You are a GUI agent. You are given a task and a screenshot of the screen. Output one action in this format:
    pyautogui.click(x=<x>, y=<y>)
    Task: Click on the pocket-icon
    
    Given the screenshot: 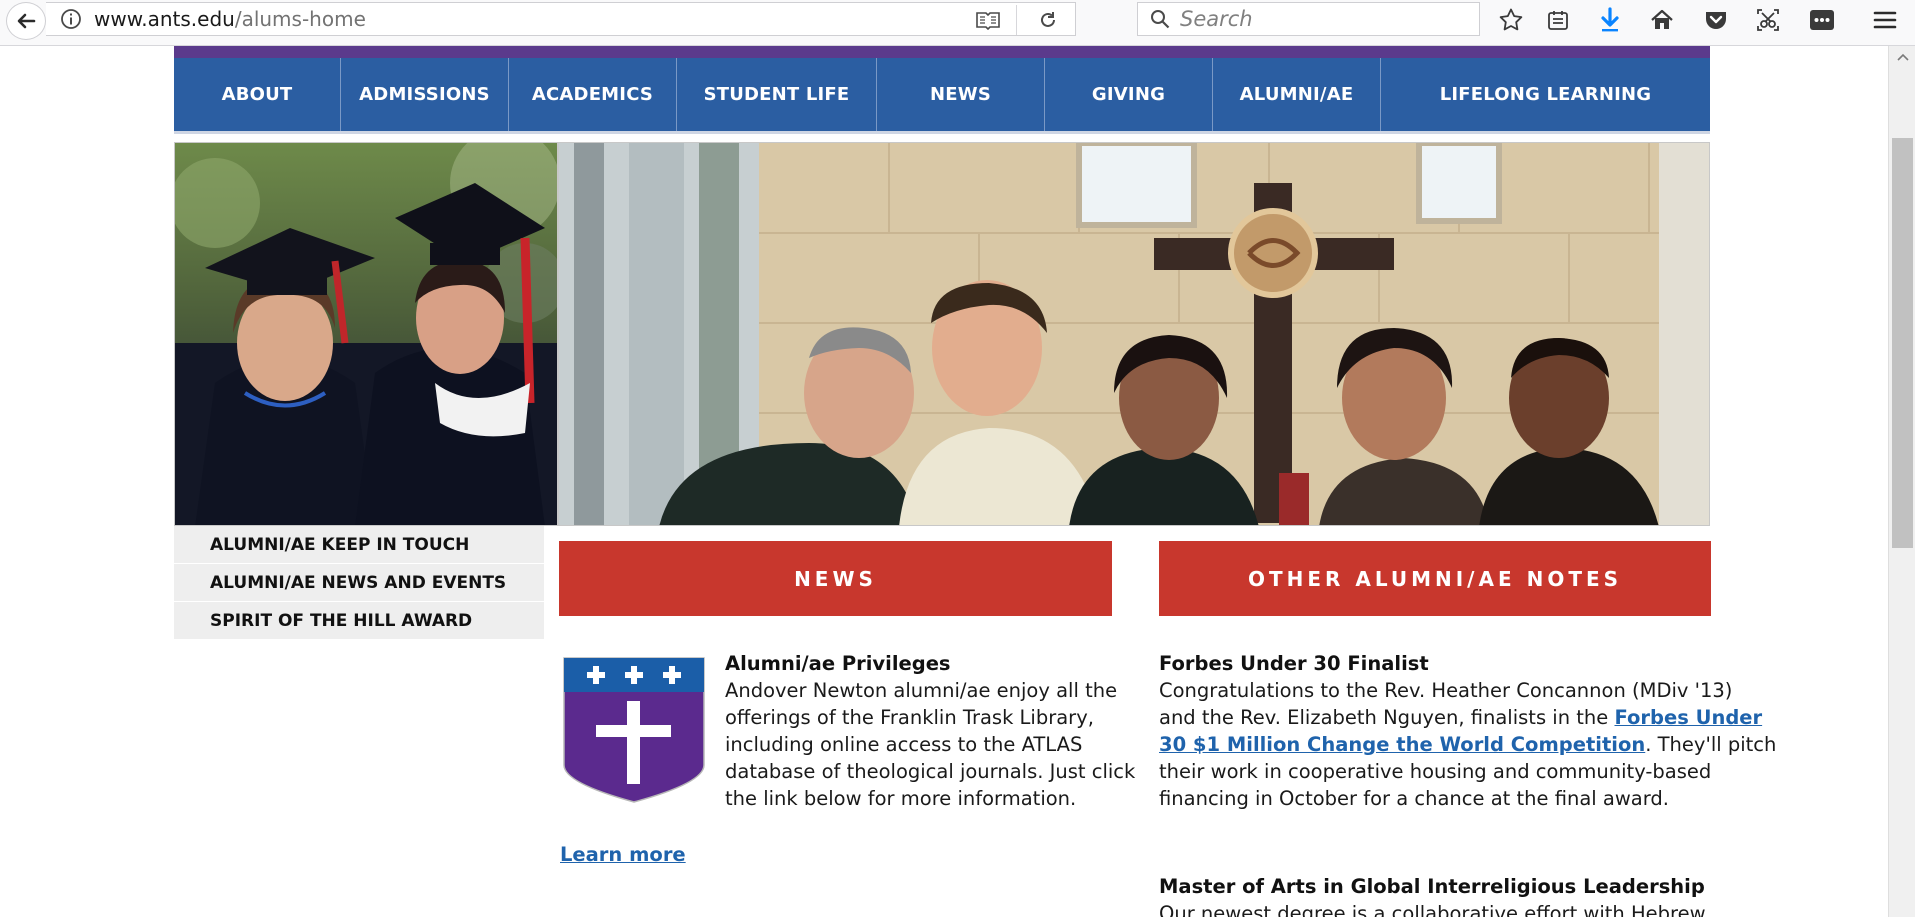 What is the action you would take?
    pyautogui.click(x=1716, y=20)
    